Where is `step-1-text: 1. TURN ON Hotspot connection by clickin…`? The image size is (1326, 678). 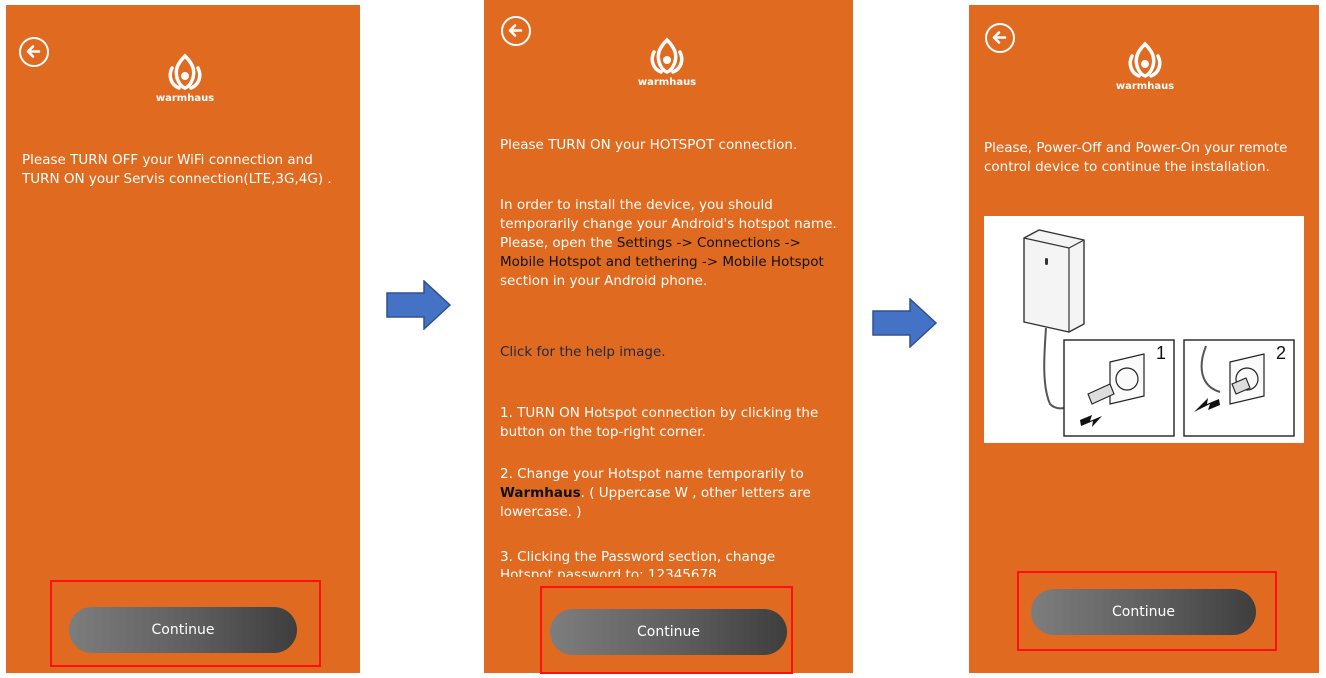
step-1-text: 1. TURN ON Hotspot connection by clickin… is located at coordinates (659, 422).